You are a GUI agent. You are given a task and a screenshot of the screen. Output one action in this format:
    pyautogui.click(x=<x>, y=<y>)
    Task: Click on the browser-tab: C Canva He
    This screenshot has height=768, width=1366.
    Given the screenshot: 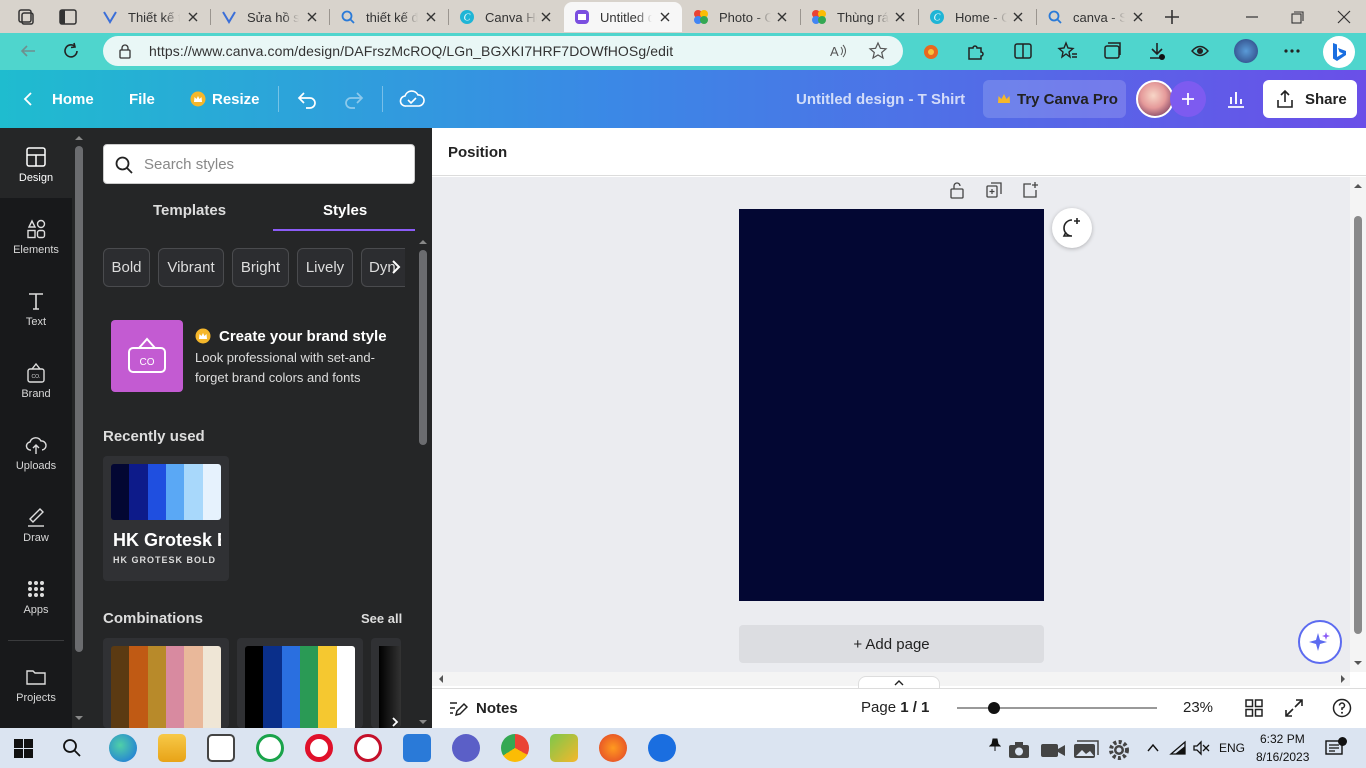 What is the action you would take?
    pyautogui.click(x=506, y=17)
    